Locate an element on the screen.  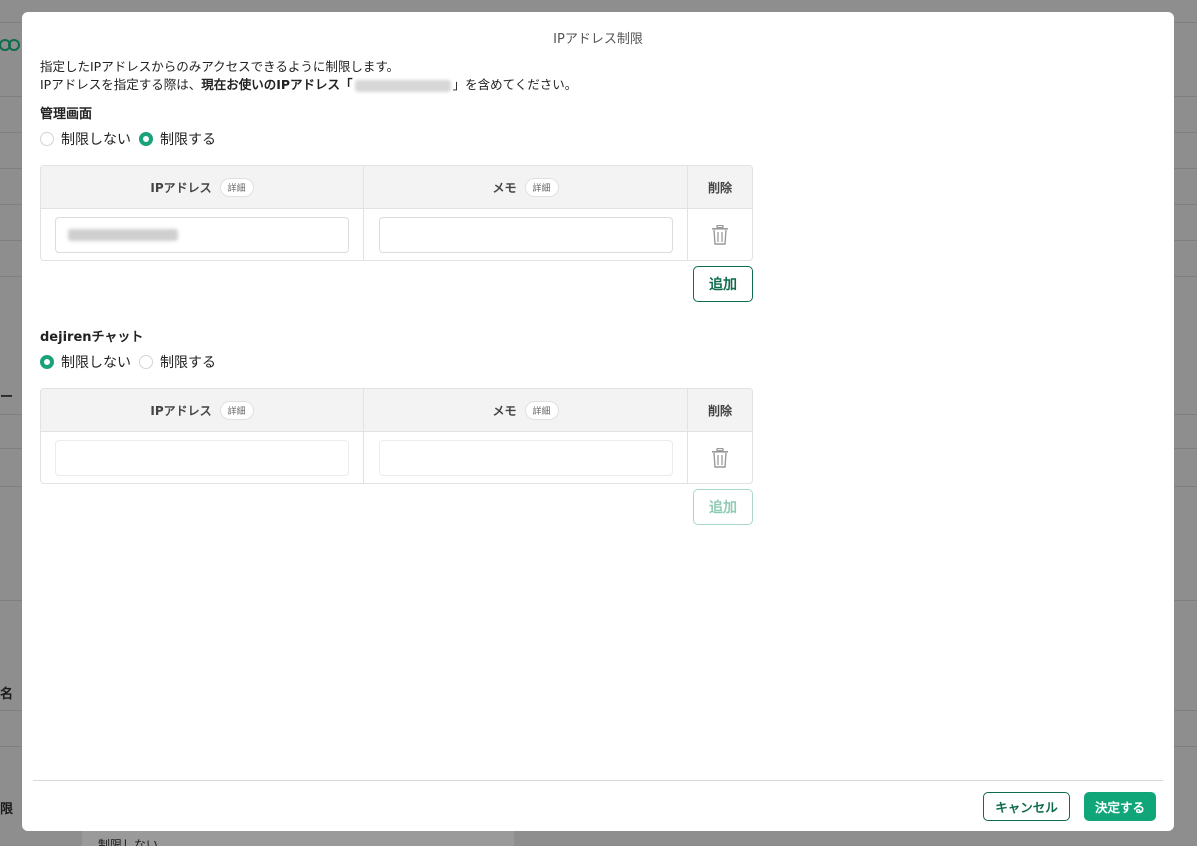
chat-ip-table: IPアドレス 詳細 メモ 詳細 削除 is located at coordinates (396, 436).